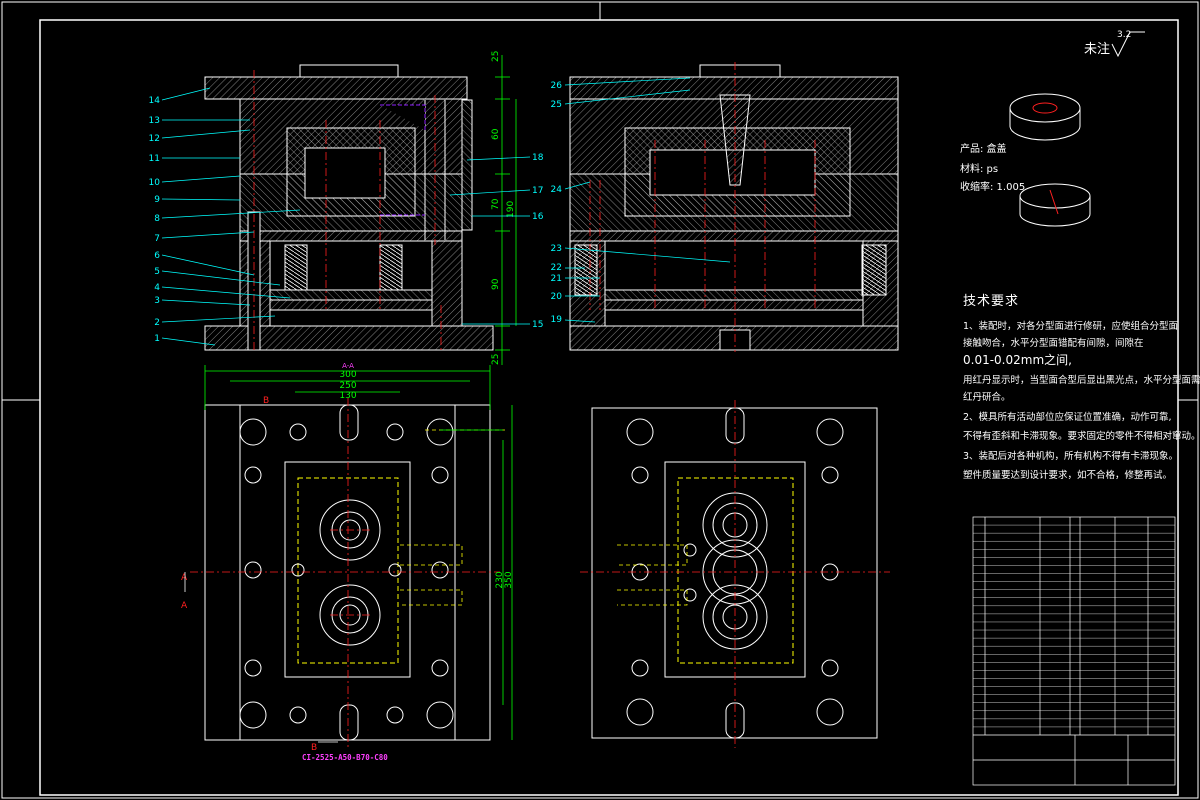  Describe the element at coordinates (557, 86) in the screenshot. I see `part-num-26: 26` at that location.